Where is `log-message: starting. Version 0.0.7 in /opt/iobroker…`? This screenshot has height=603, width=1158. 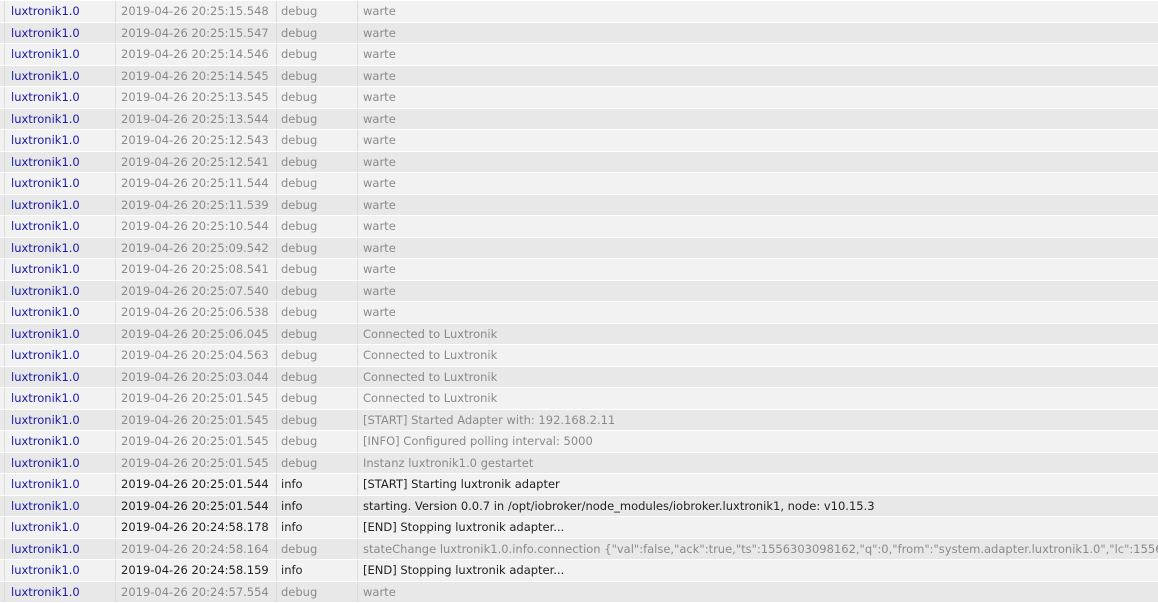 log-message: starting. Version 0.0.7 in /opt/iobroker… is located at coordinates (757, 506).